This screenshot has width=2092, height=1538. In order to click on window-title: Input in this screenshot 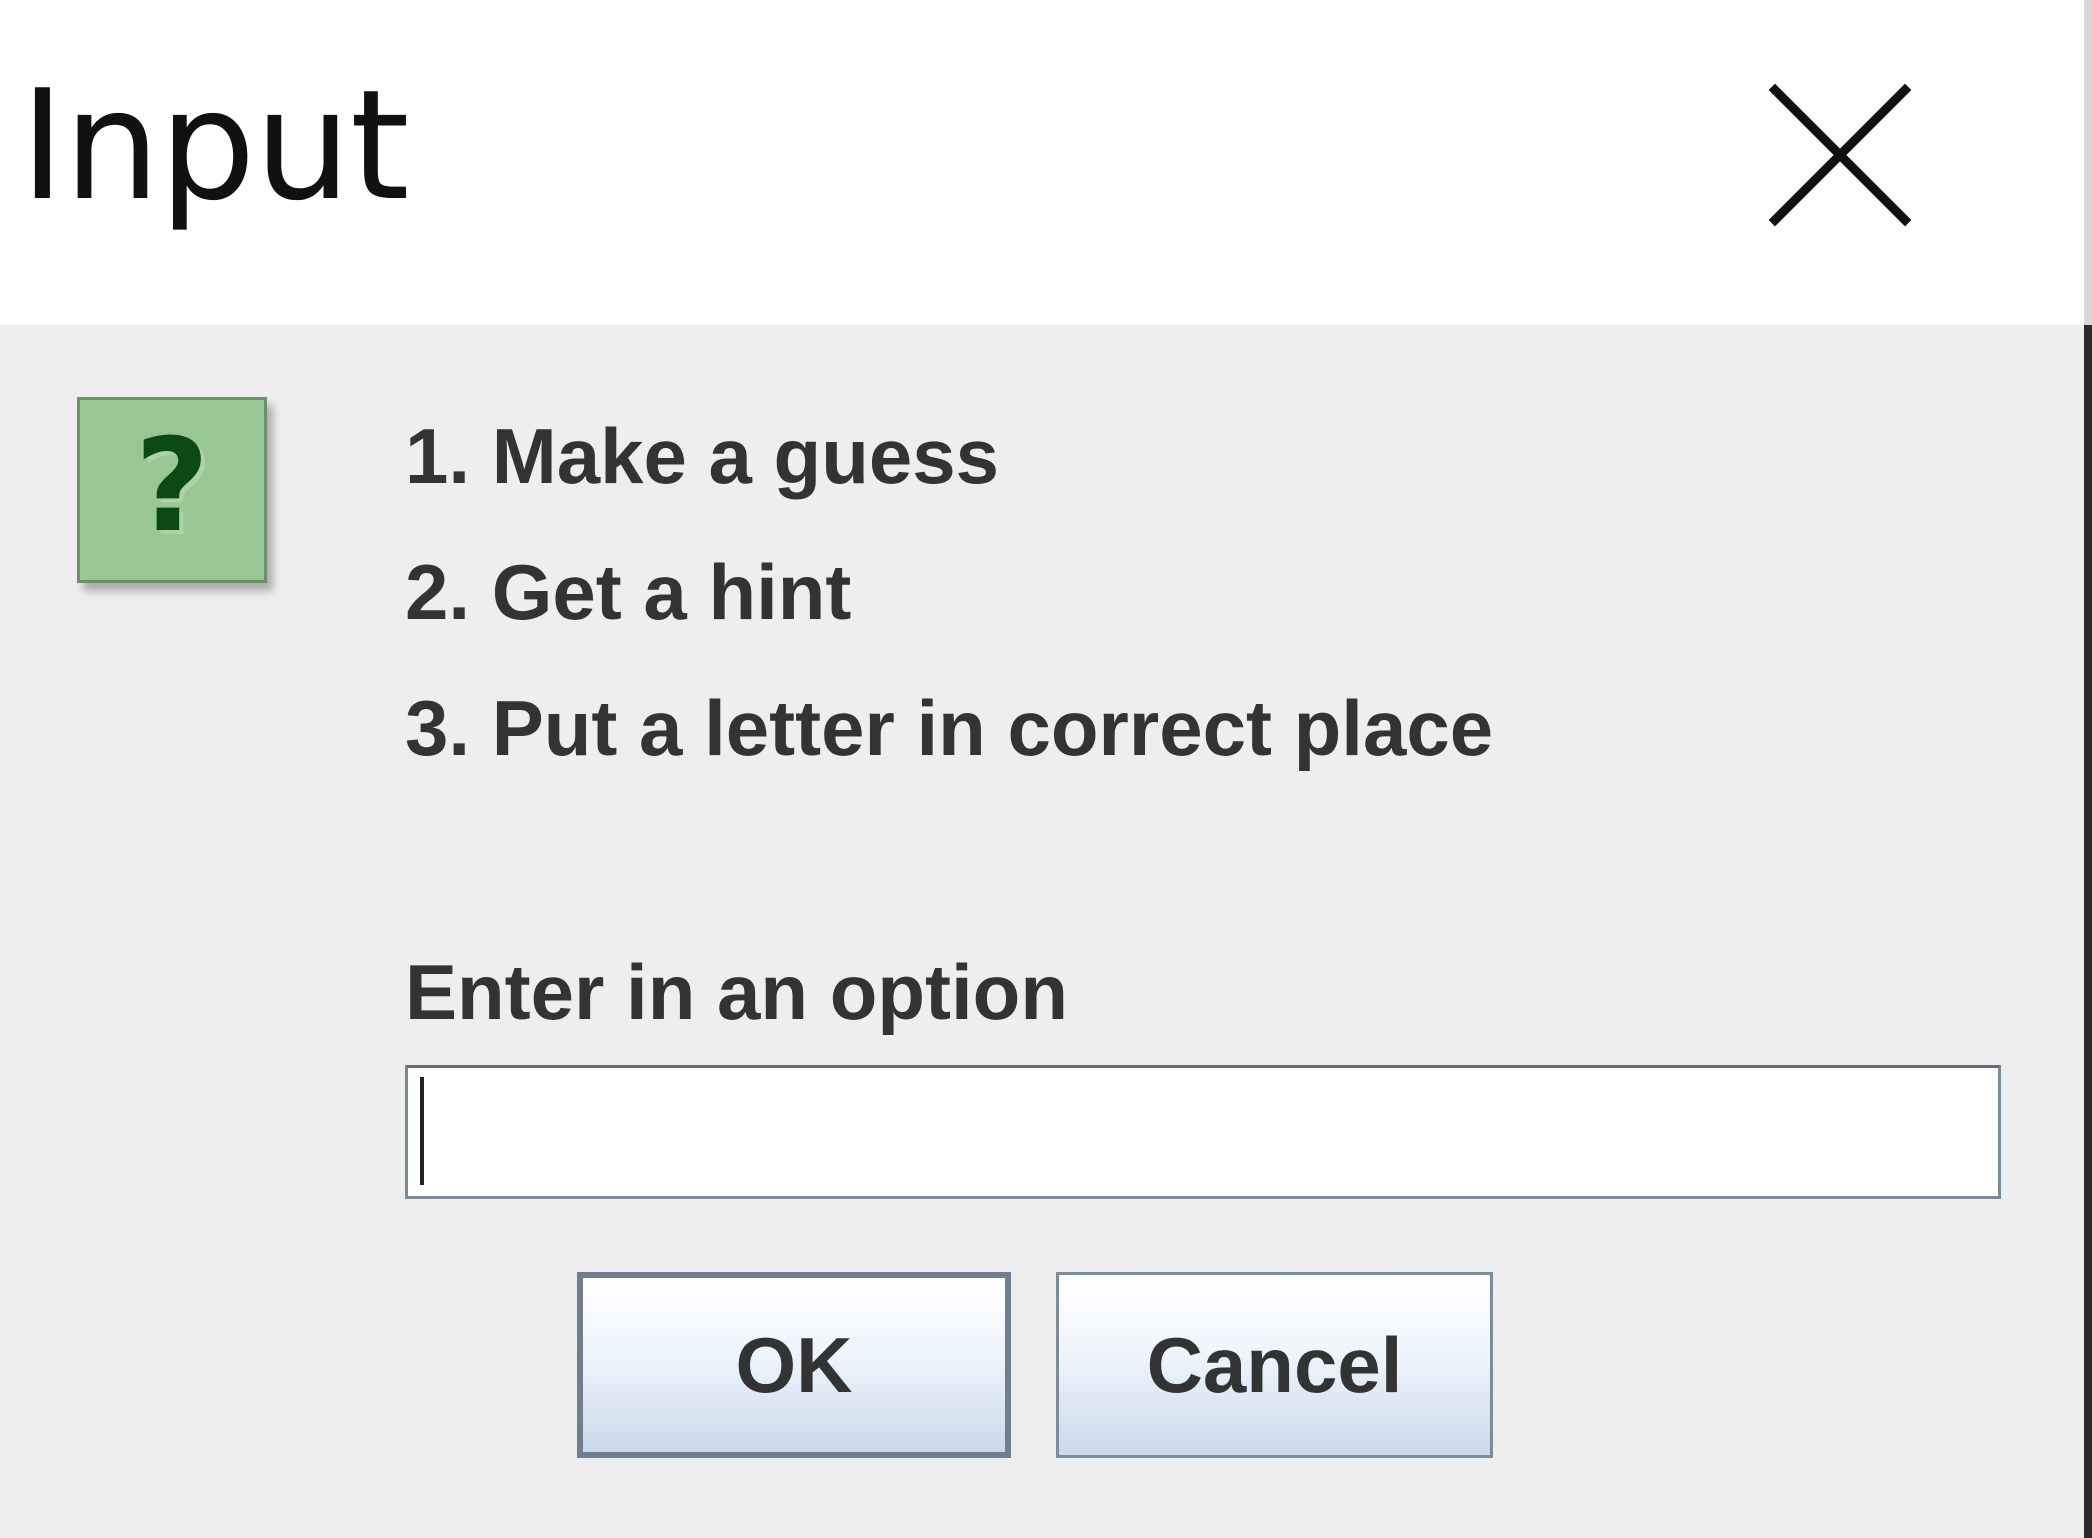, I will do `click(215, 145)`.